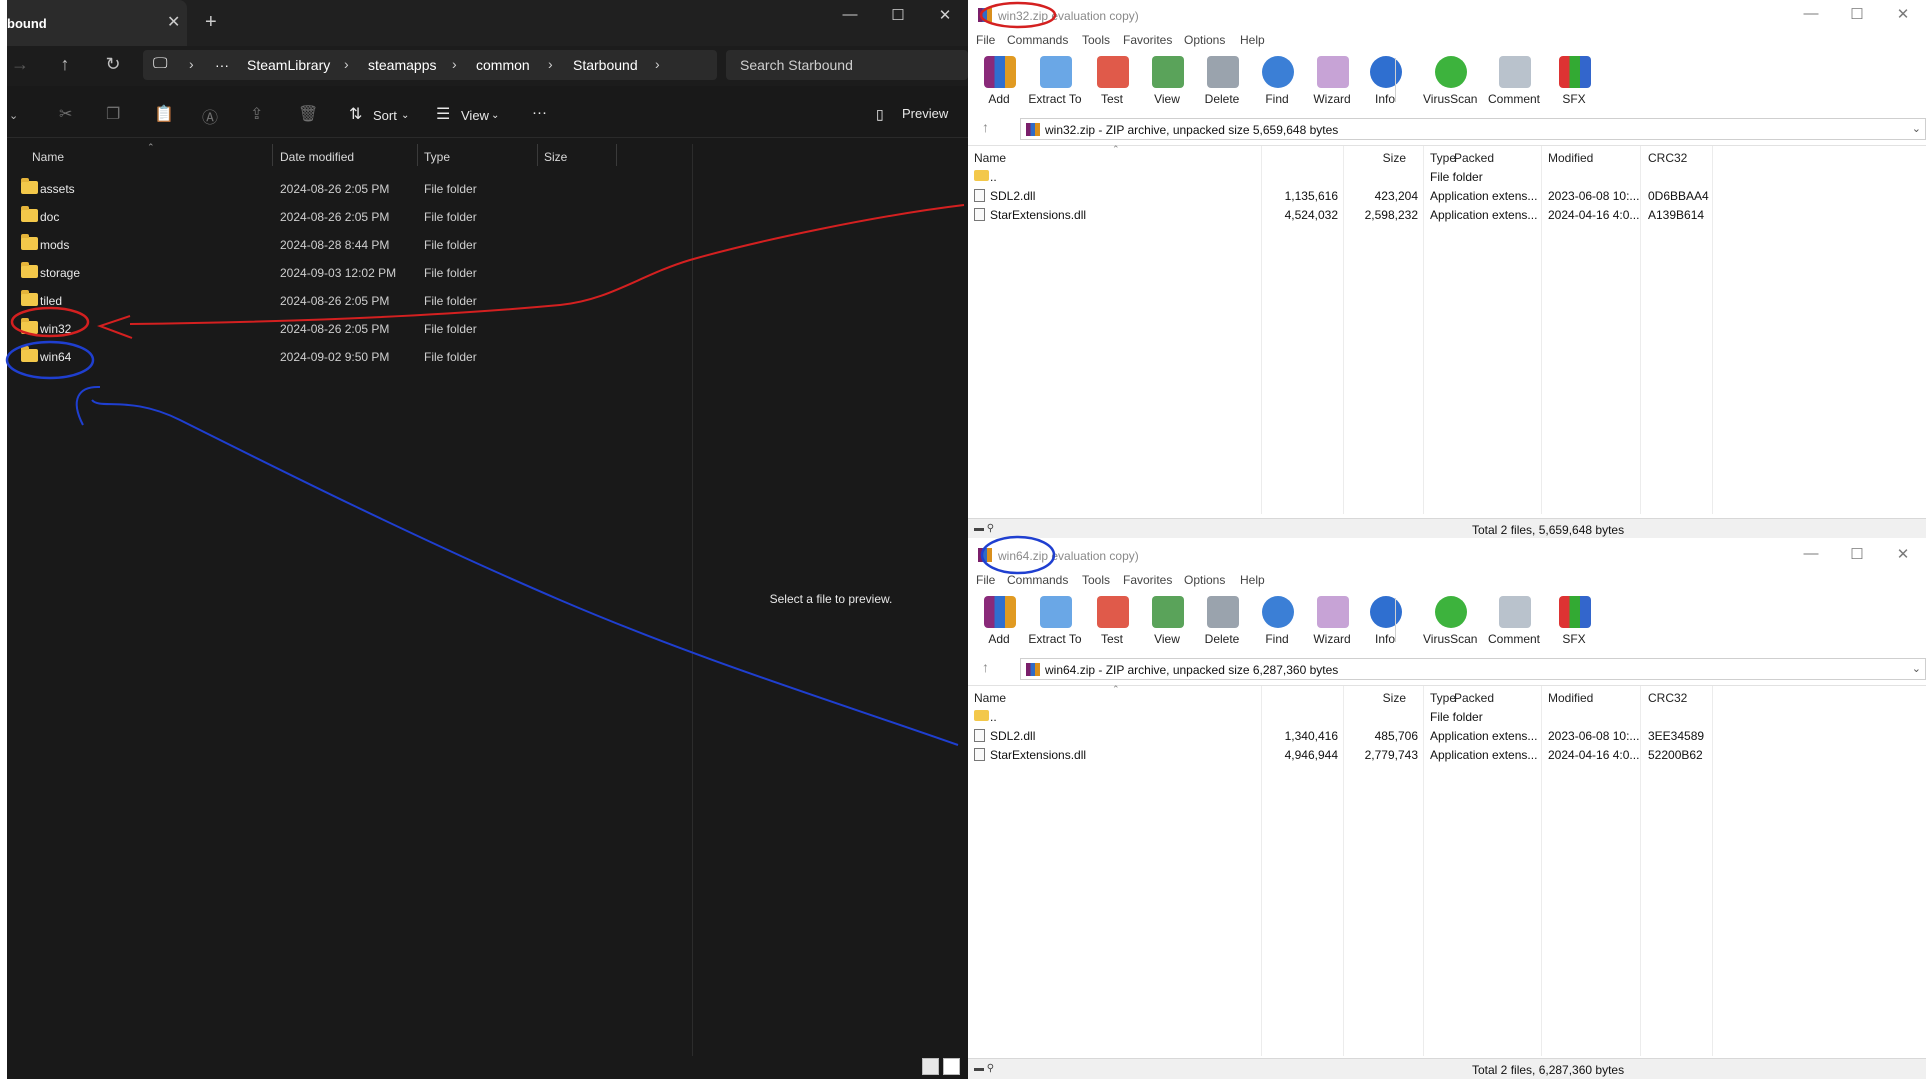  I want to click on tiles-view-icon, so click(951, 1066).